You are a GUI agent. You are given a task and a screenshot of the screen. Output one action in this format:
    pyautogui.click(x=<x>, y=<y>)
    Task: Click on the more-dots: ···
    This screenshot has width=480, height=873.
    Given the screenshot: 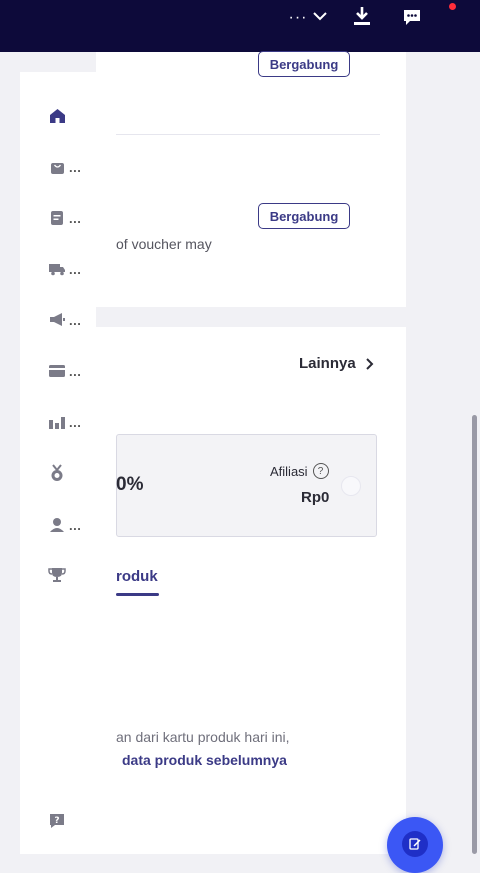 What is the action you would take?
    pyautogui.click(x=298, y=18)
    